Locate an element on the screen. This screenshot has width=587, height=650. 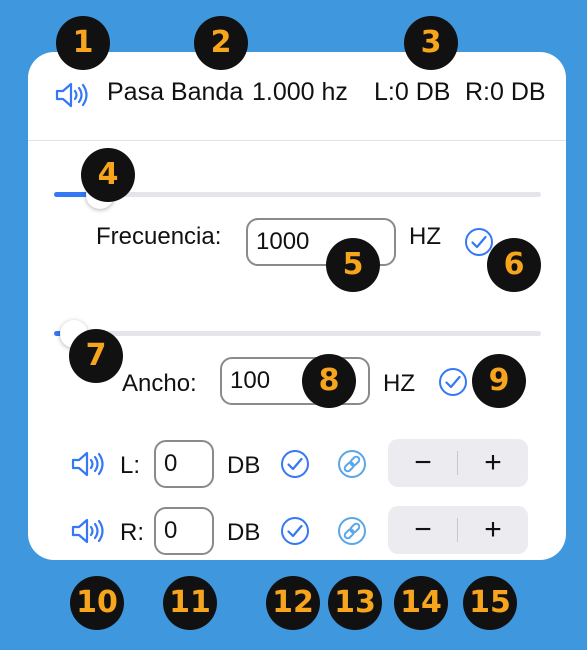
annotation-badge: 7 is located at coordinates (96, 356).